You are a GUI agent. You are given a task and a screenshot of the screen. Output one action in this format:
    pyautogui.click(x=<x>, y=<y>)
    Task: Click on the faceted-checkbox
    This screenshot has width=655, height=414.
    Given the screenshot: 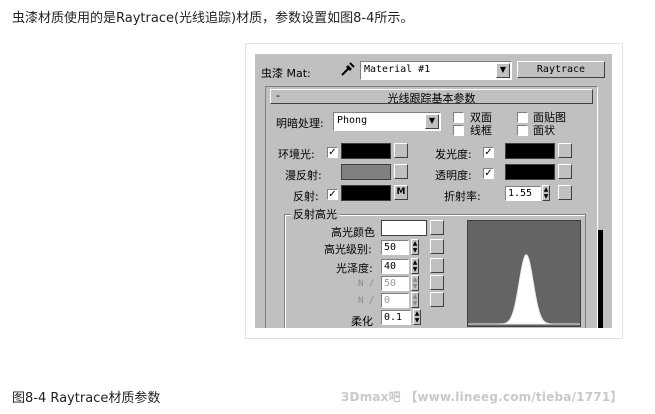 What is the action you would take?
    pyautogui.click(x=522, y=130)
    